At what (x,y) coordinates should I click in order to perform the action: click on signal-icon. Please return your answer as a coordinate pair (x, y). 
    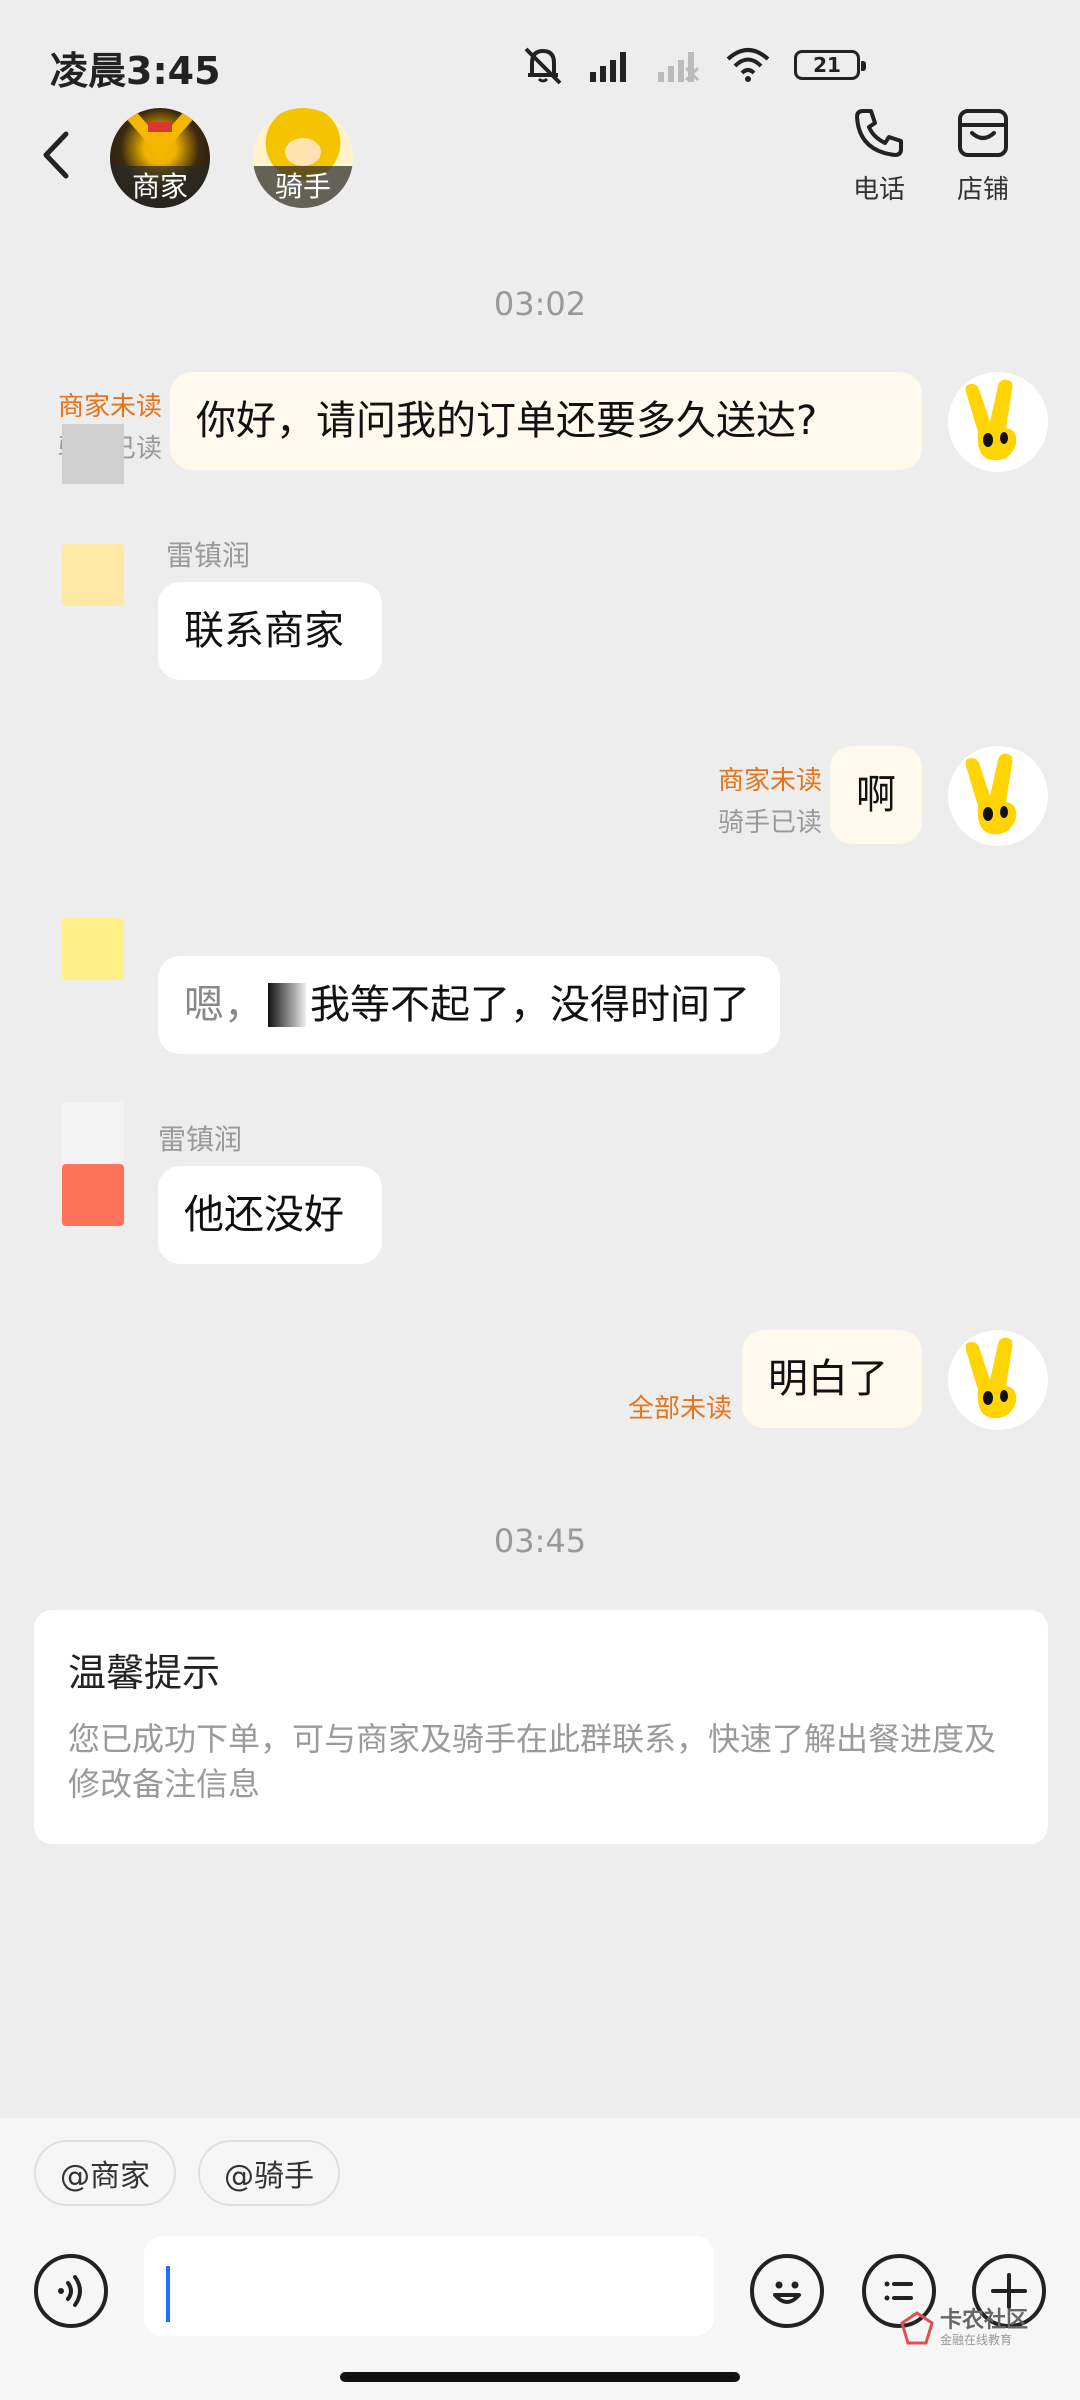
    Looking at the image, I should click on (608, 67).